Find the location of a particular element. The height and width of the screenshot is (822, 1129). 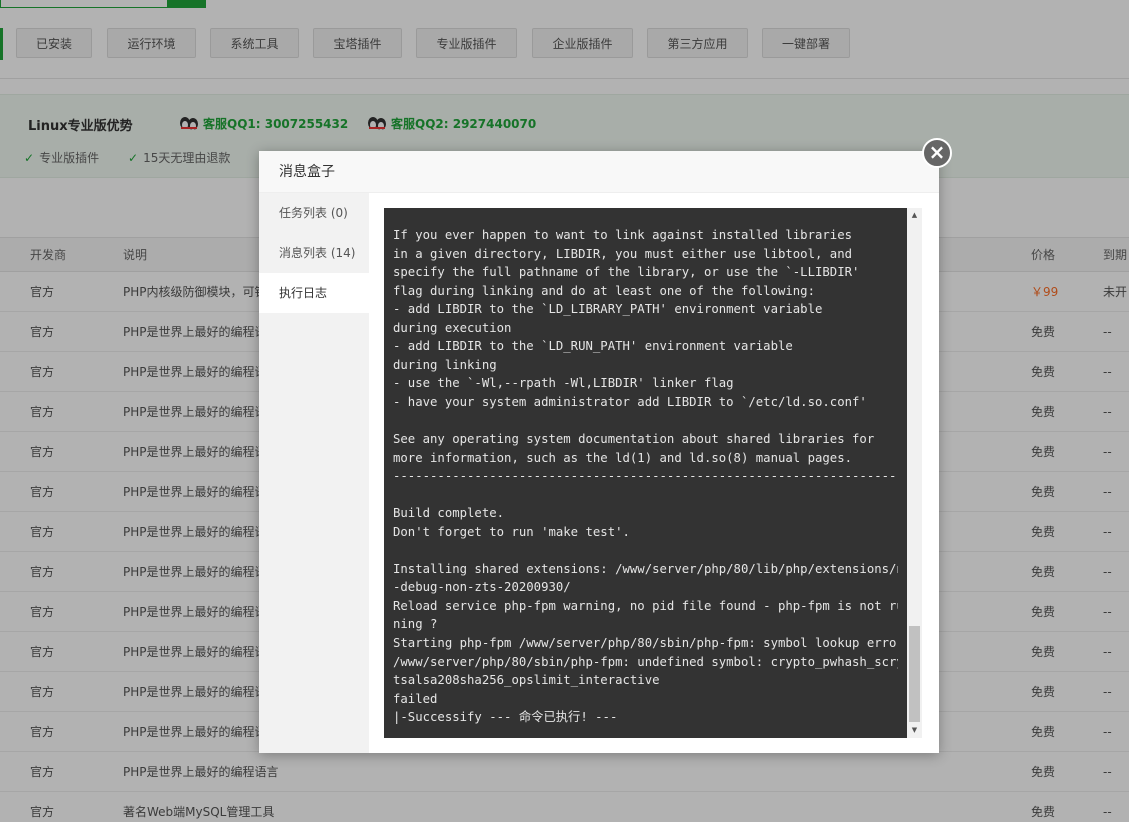

menu-task-list: 任务列表 (0) is located at coordinates (314, 213).